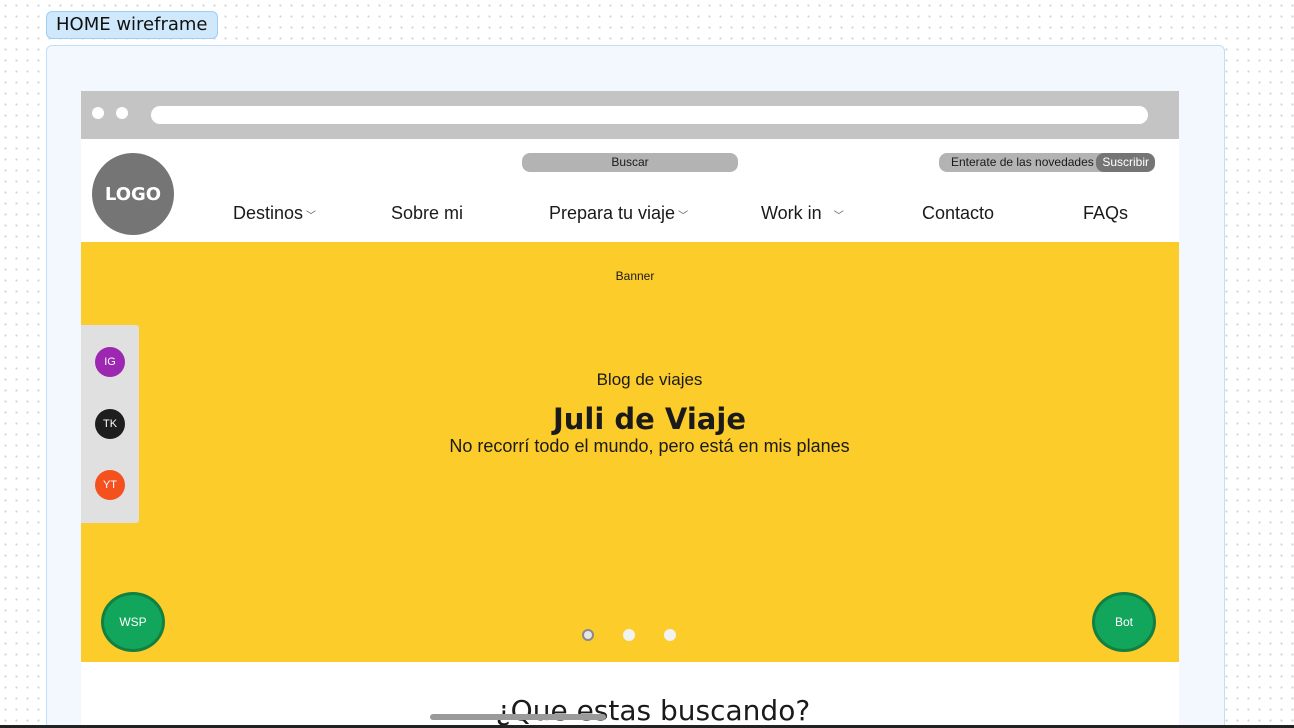  I want to click on browser-bar, so click(630, 115).